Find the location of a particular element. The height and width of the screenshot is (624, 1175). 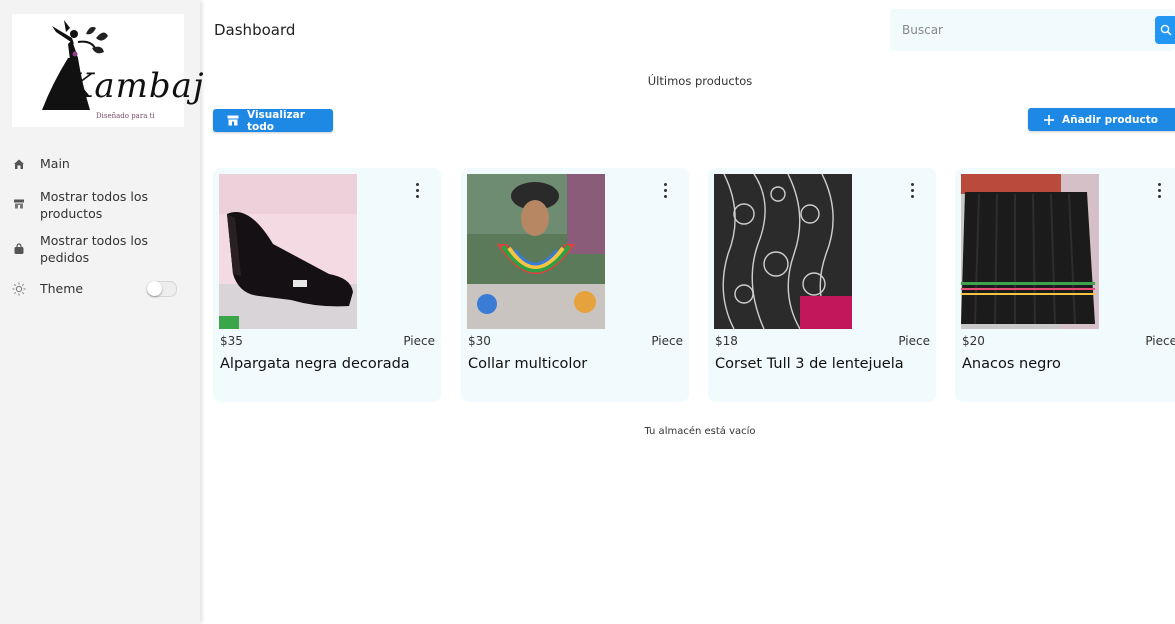

add-product-label: Añadir producto is located at coordinates (1110, 119).